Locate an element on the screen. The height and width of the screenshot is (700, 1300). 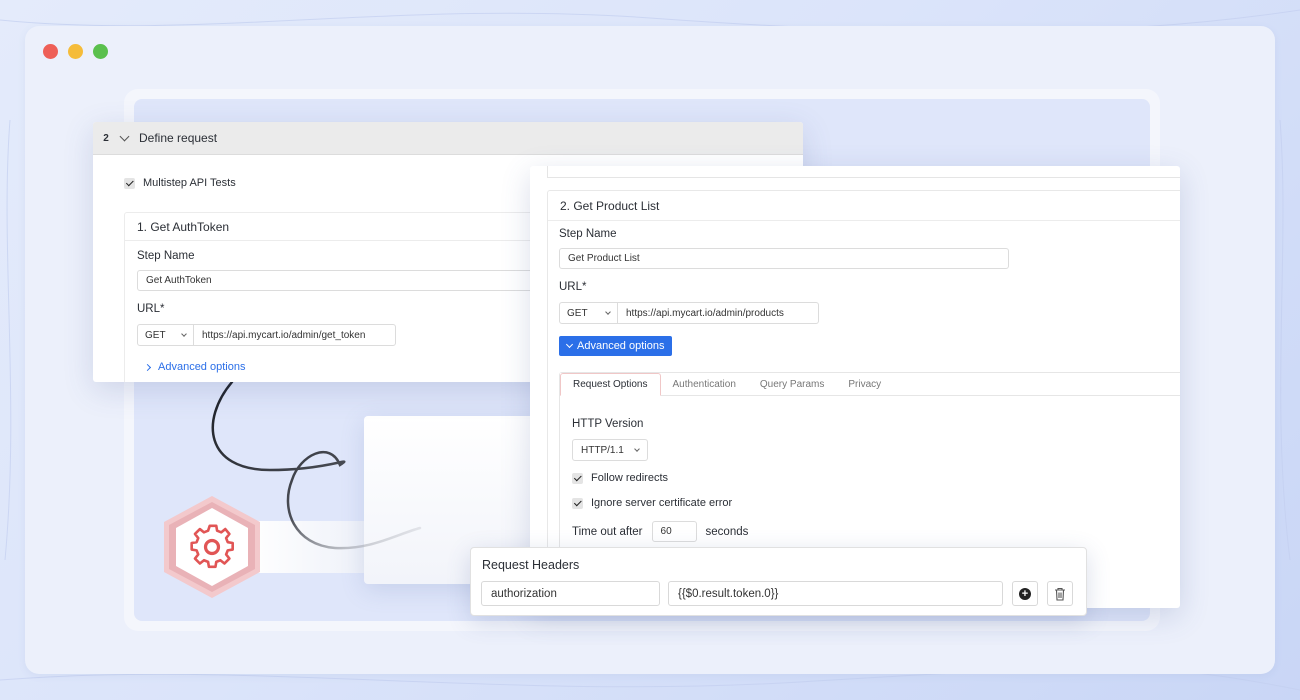
request-headers-title: Request Headers is located at coordinates (531, 565).